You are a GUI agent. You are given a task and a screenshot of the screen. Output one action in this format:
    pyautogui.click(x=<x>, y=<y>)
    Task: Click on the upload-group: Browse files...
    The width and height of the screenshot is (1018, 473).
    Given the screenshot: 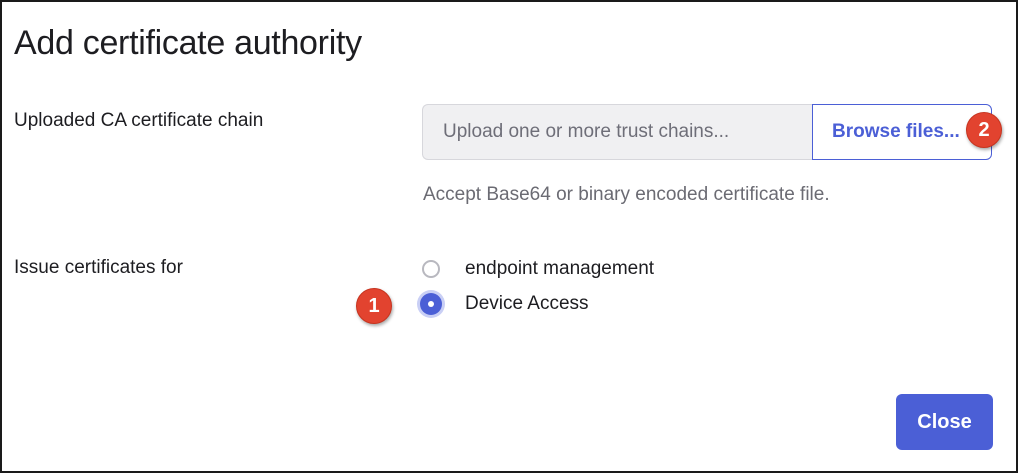 What is the action you would take?
    pyautogui.click(x=707, y=132)
    